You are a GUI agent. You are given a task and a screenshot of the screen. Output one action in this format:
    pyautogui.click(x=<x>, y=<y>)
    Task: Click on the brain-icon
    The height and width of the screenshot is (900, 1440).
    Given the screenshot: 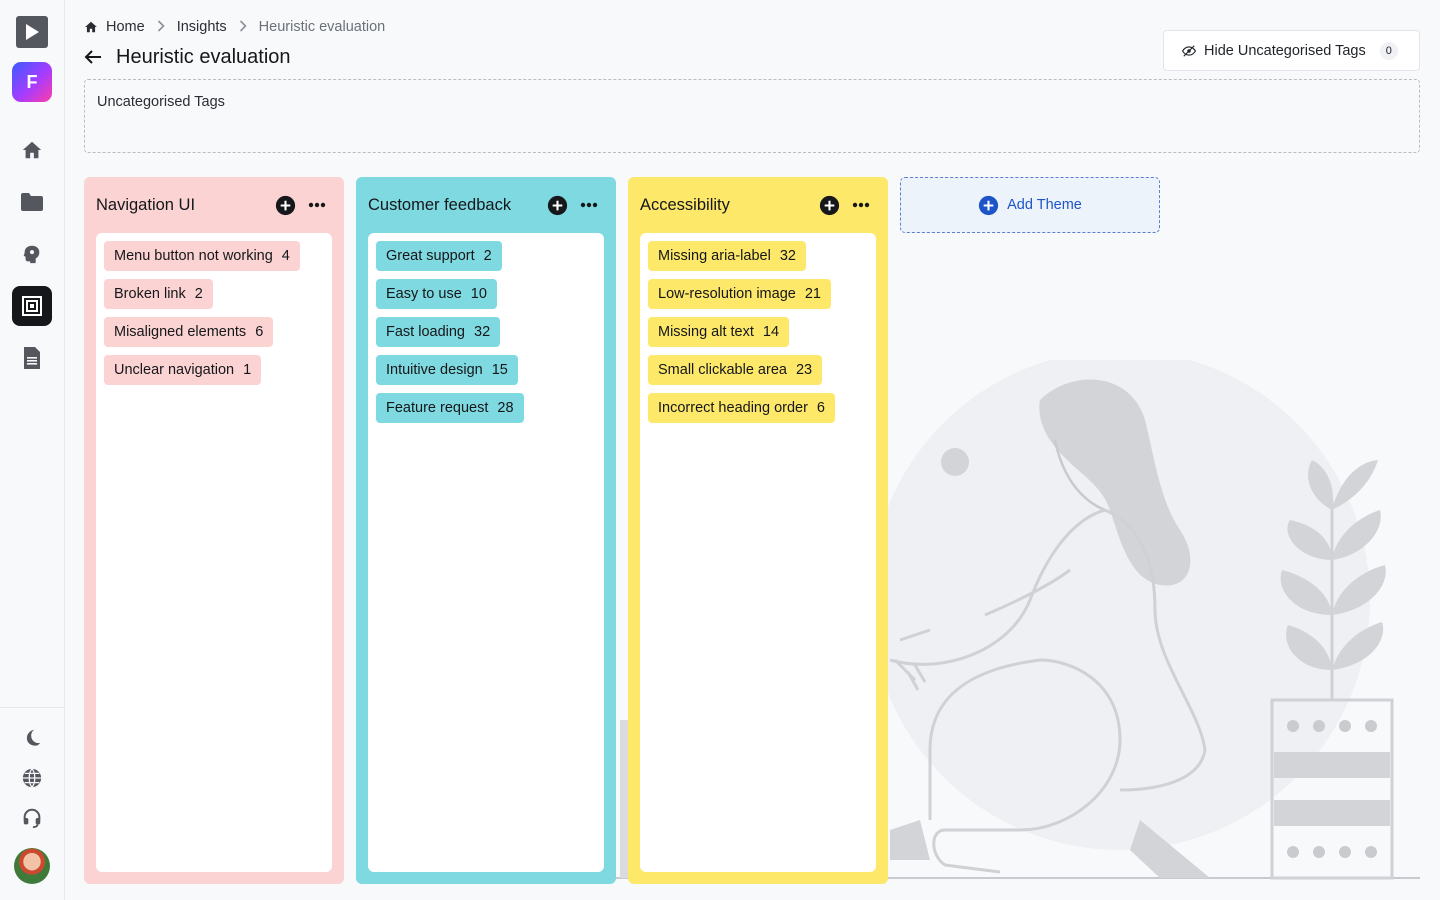 What is the action you would take?
    pyautogui.click(x=32, y=254)
    